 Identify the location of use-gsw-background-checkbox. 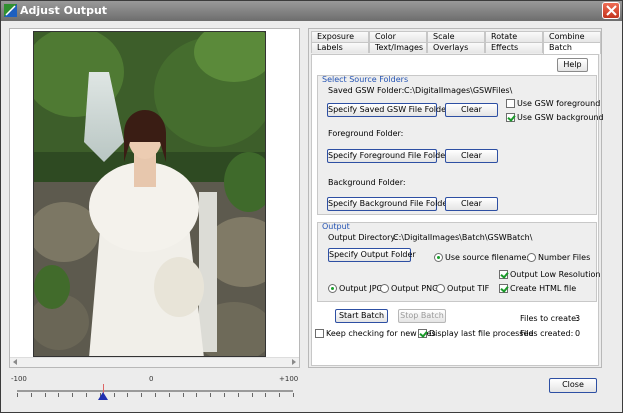
(510, 117).